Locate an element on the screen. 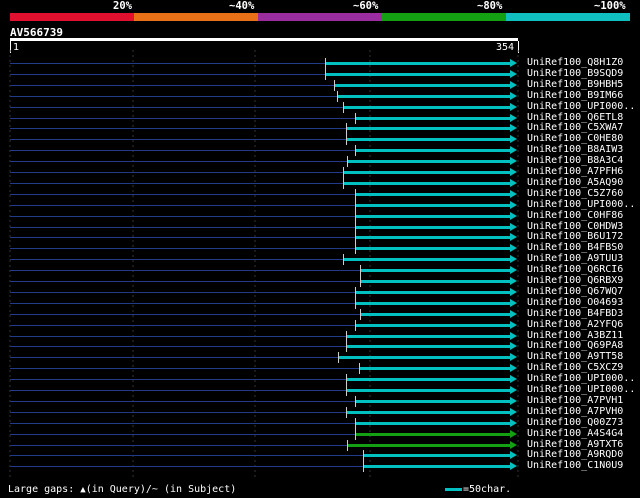  hit-row: UniRef100_C1N0U9 is located at coordinates (325, 466).